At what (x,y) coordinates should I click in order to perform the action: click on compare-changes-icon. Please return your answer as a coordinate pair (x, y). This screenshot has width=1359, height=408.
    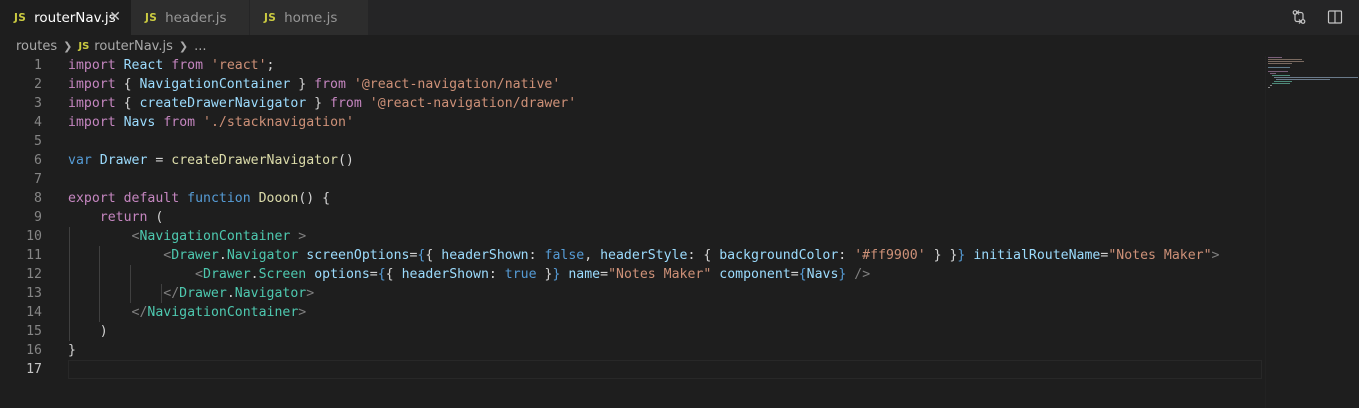
    Looking at the image, I should click on (1299, 17).